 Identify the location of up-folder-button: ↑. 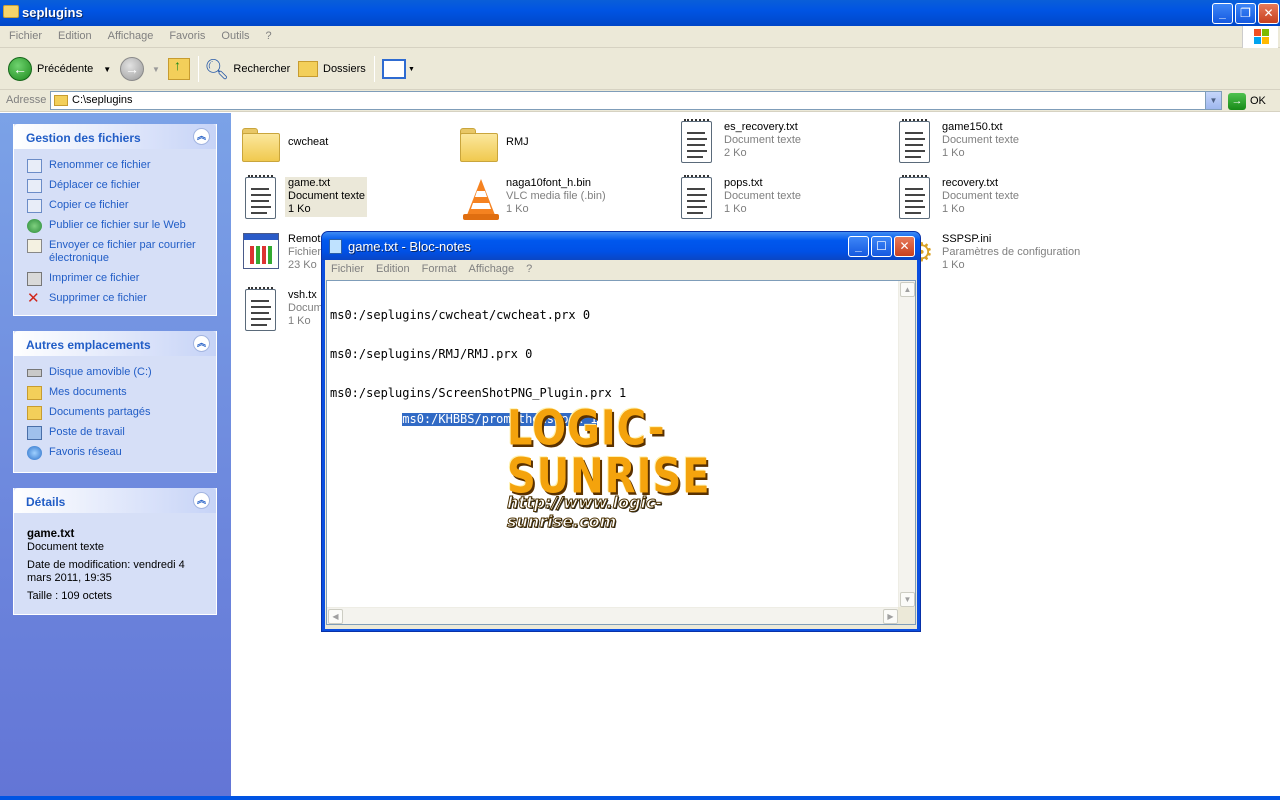
(179, 69).